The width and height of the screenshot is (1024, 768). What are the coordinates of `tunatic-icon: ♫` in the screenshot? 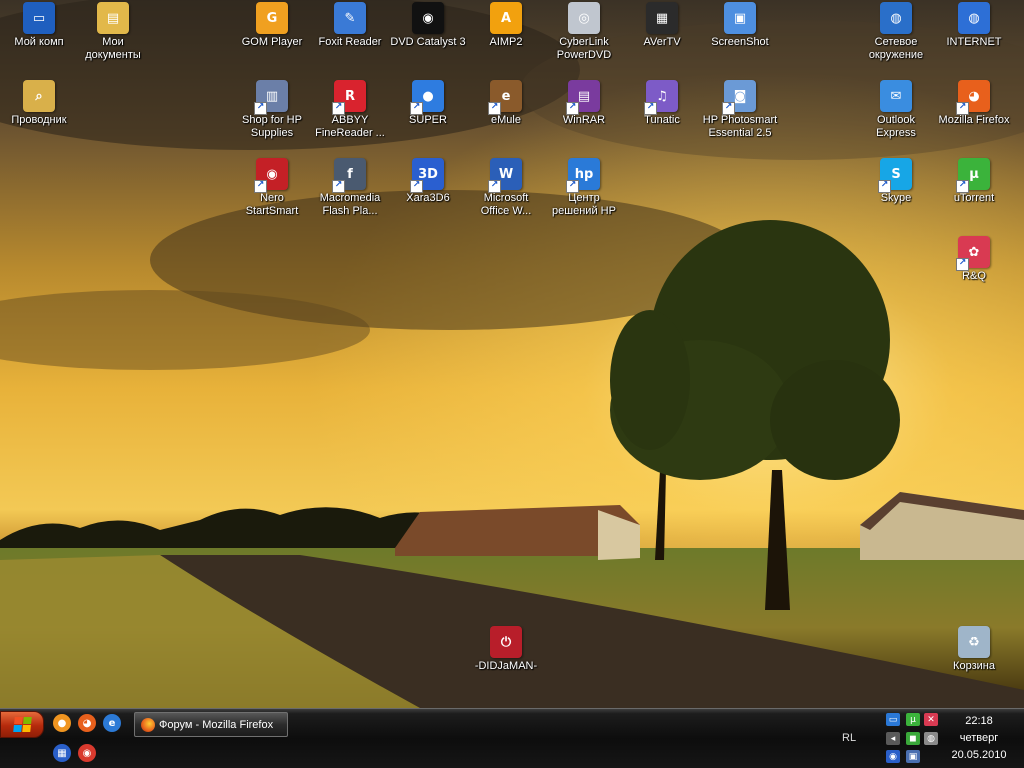 It's located at (661, 97).